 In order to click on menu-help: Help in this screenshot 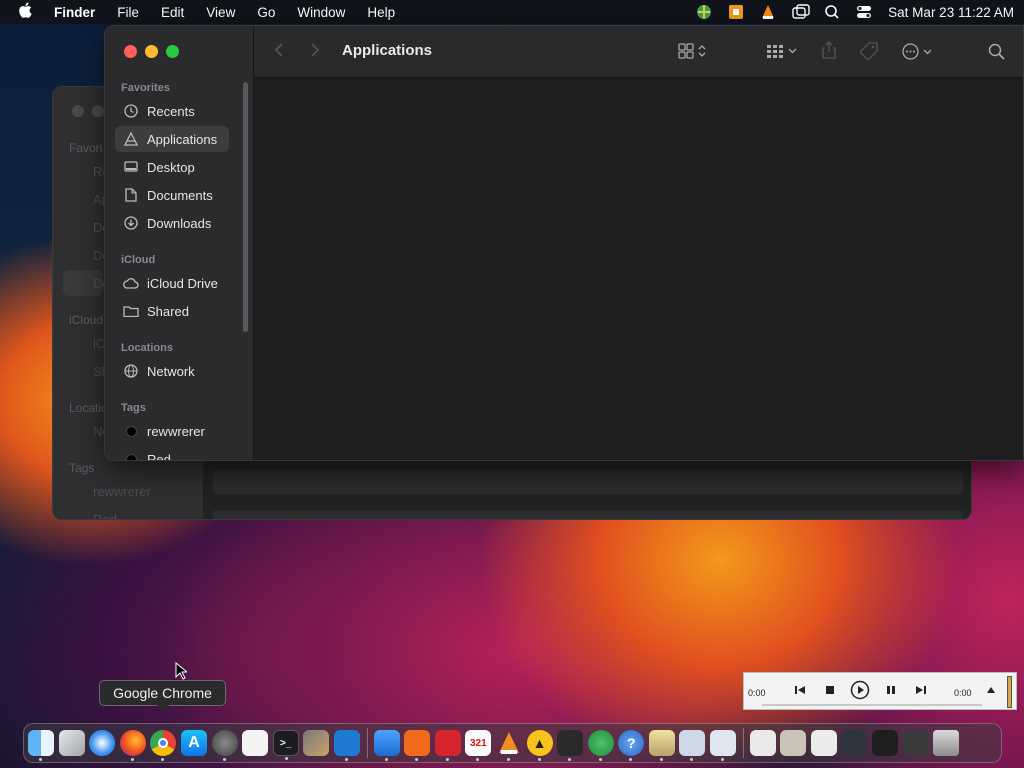, I will do `click(381, 12)`.